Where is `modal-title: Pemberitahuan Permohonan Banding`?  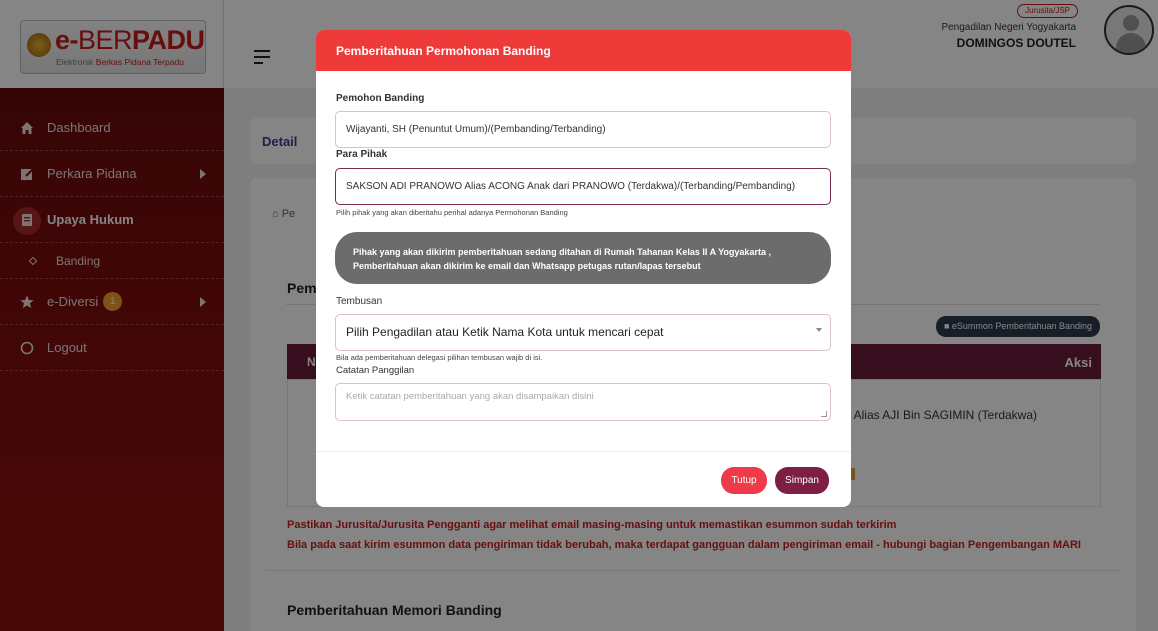
modal-title: Pemberitahuan Permohonan Banding is located at coordinates (583, 50).